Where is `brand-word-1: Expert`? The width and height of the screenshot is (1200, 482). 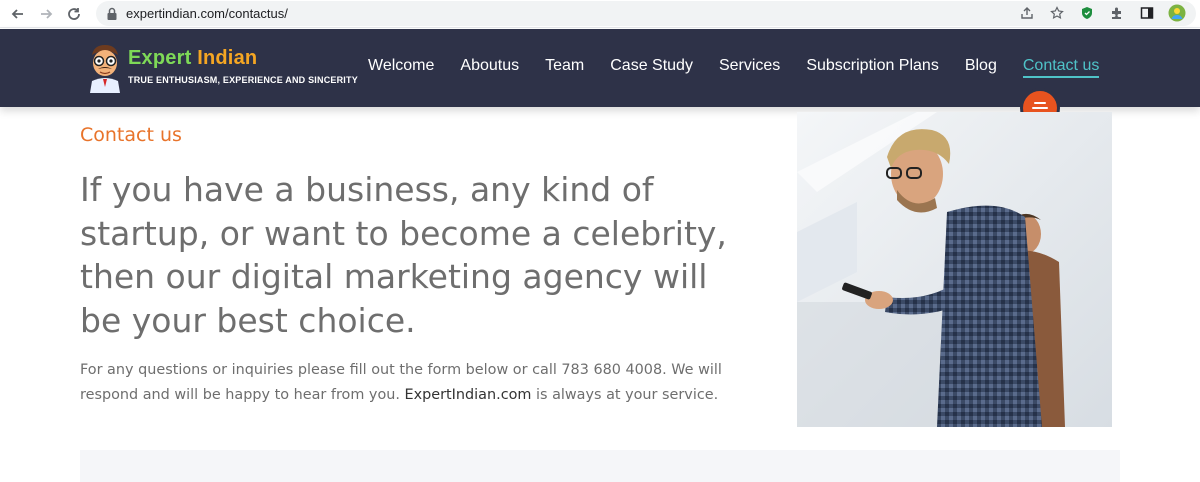 brand-word-1: Expert is located at coordinates (160, 58).